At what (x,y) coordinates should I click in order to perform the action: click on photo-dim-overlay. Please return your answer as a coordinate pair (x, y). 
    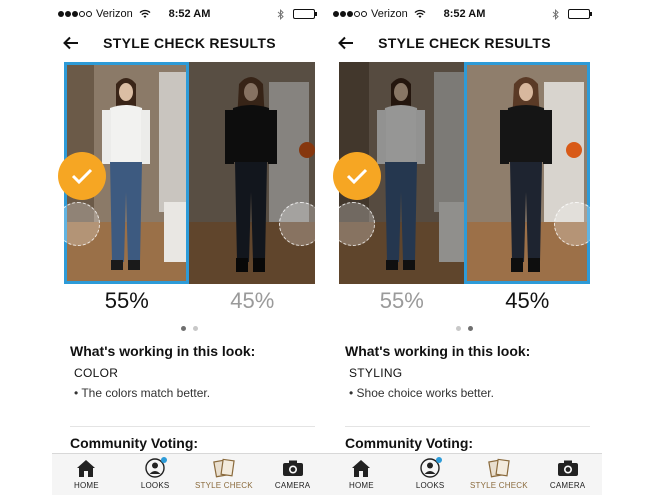
    Looking at the image, I should click on (252, 173).